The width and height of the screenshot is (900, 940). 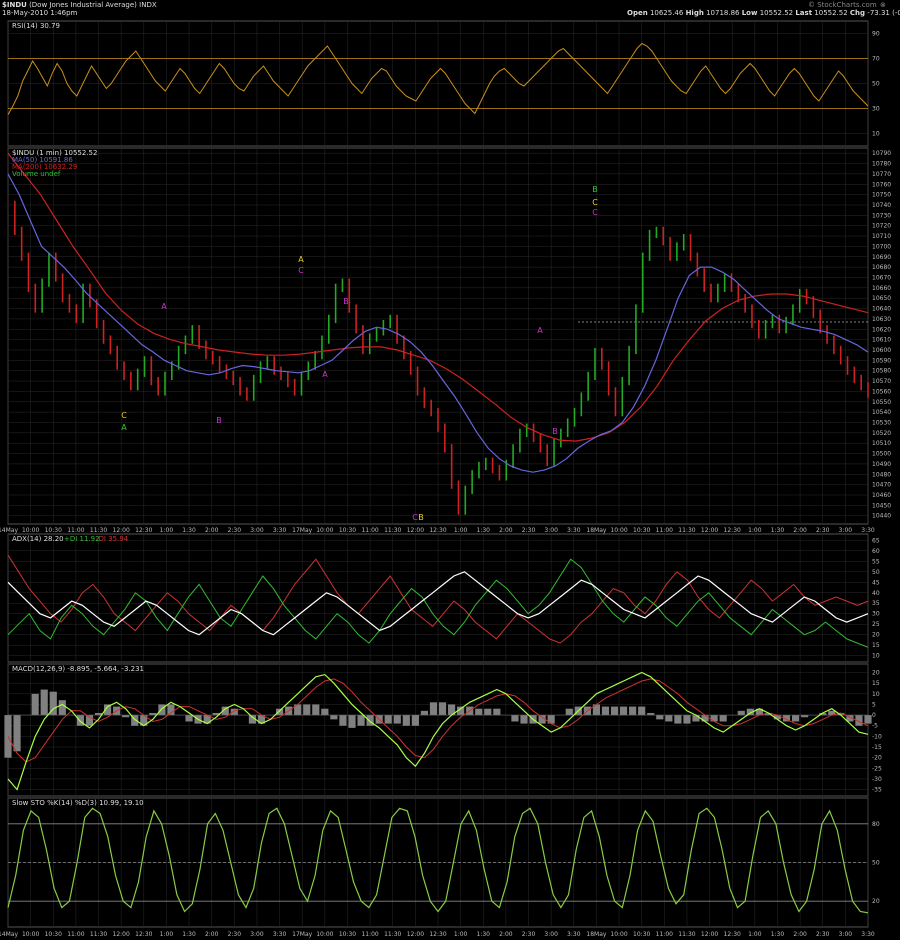 I want to click on rsi-ytick-label: 50, so click(x=876, y=84).